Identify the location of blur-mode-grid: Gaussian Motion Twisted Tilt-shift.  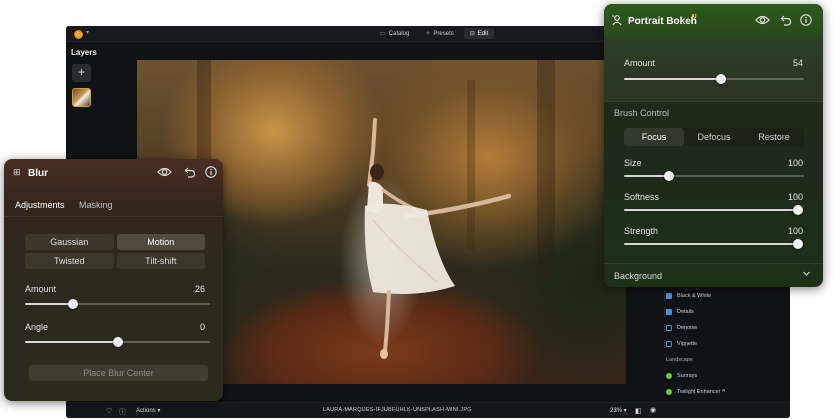
(115, 251).